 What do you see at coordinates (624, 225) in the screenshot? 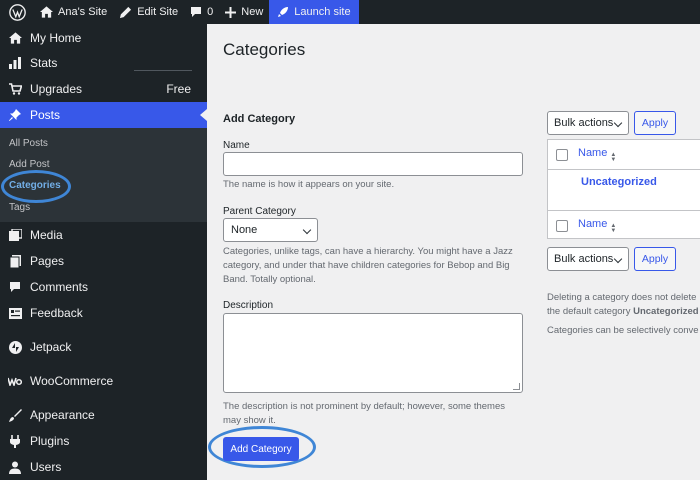
I see `table-footer-row: Name ▲ ▼` at bounding box center [624, 225].